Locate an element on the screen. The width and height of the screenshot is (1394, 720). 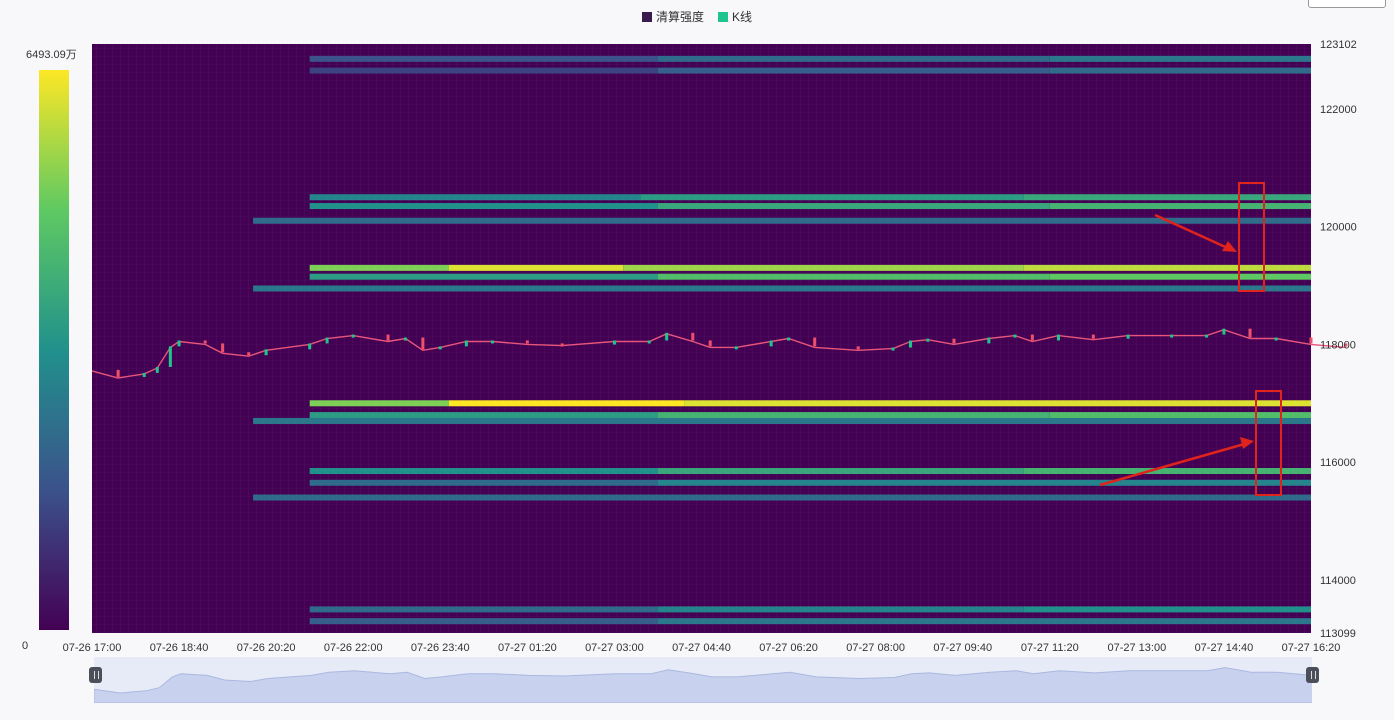
zoom-preview is located at coordinates (721, 685).